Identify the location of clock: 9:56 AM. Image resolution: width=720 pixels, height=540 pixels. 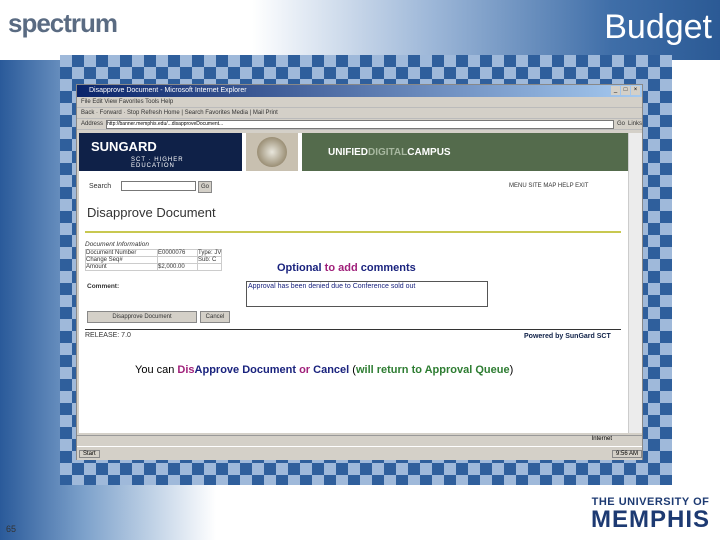
(626, 453).